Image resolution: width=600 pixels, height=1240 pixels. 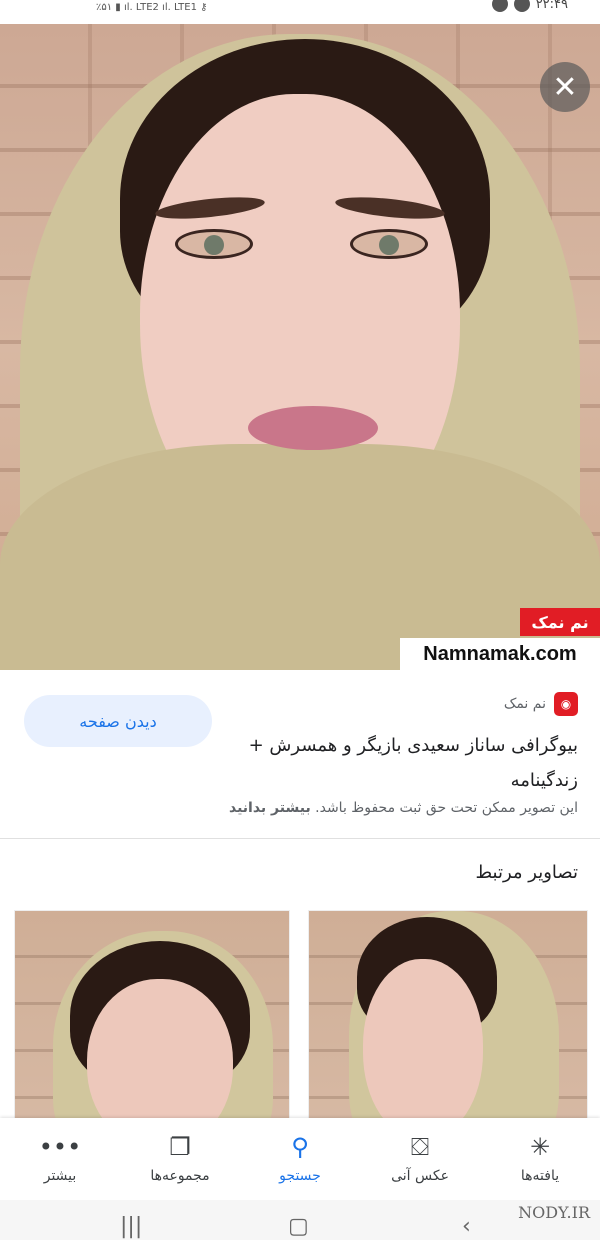 What do you see at coordinates (540, 1147) in the screenshot?
I see `discover-icon: ✳` at bounding box center [540, 1147].